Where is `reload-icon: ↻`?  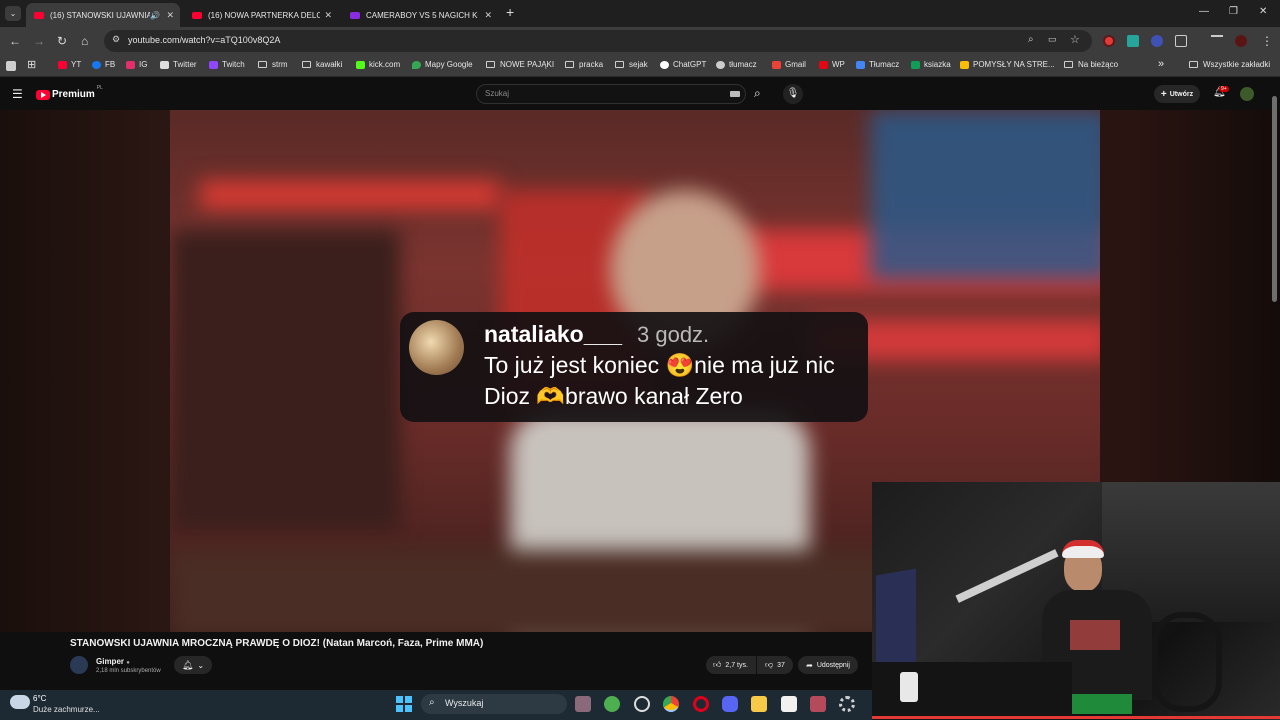 reload-icon: ↻ is located at coordinates (62, 41).